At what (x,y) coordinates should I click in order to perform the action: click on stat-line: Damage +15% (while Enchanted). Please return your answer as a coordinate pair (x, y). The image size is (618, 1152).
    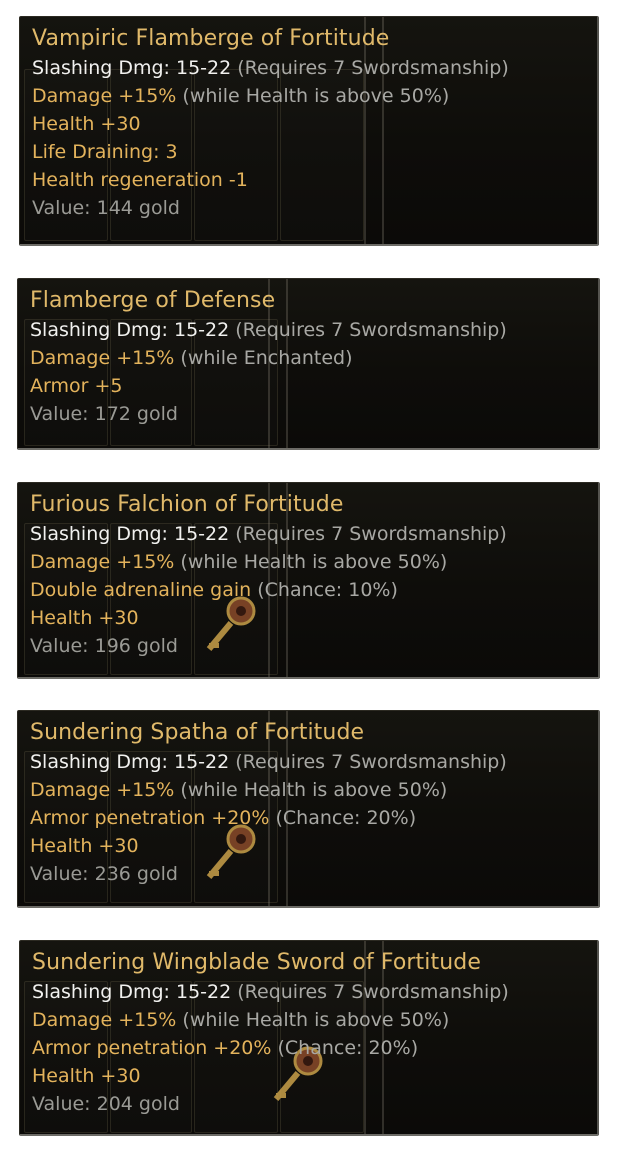
    Looking at the image, I should click on (309, 358).